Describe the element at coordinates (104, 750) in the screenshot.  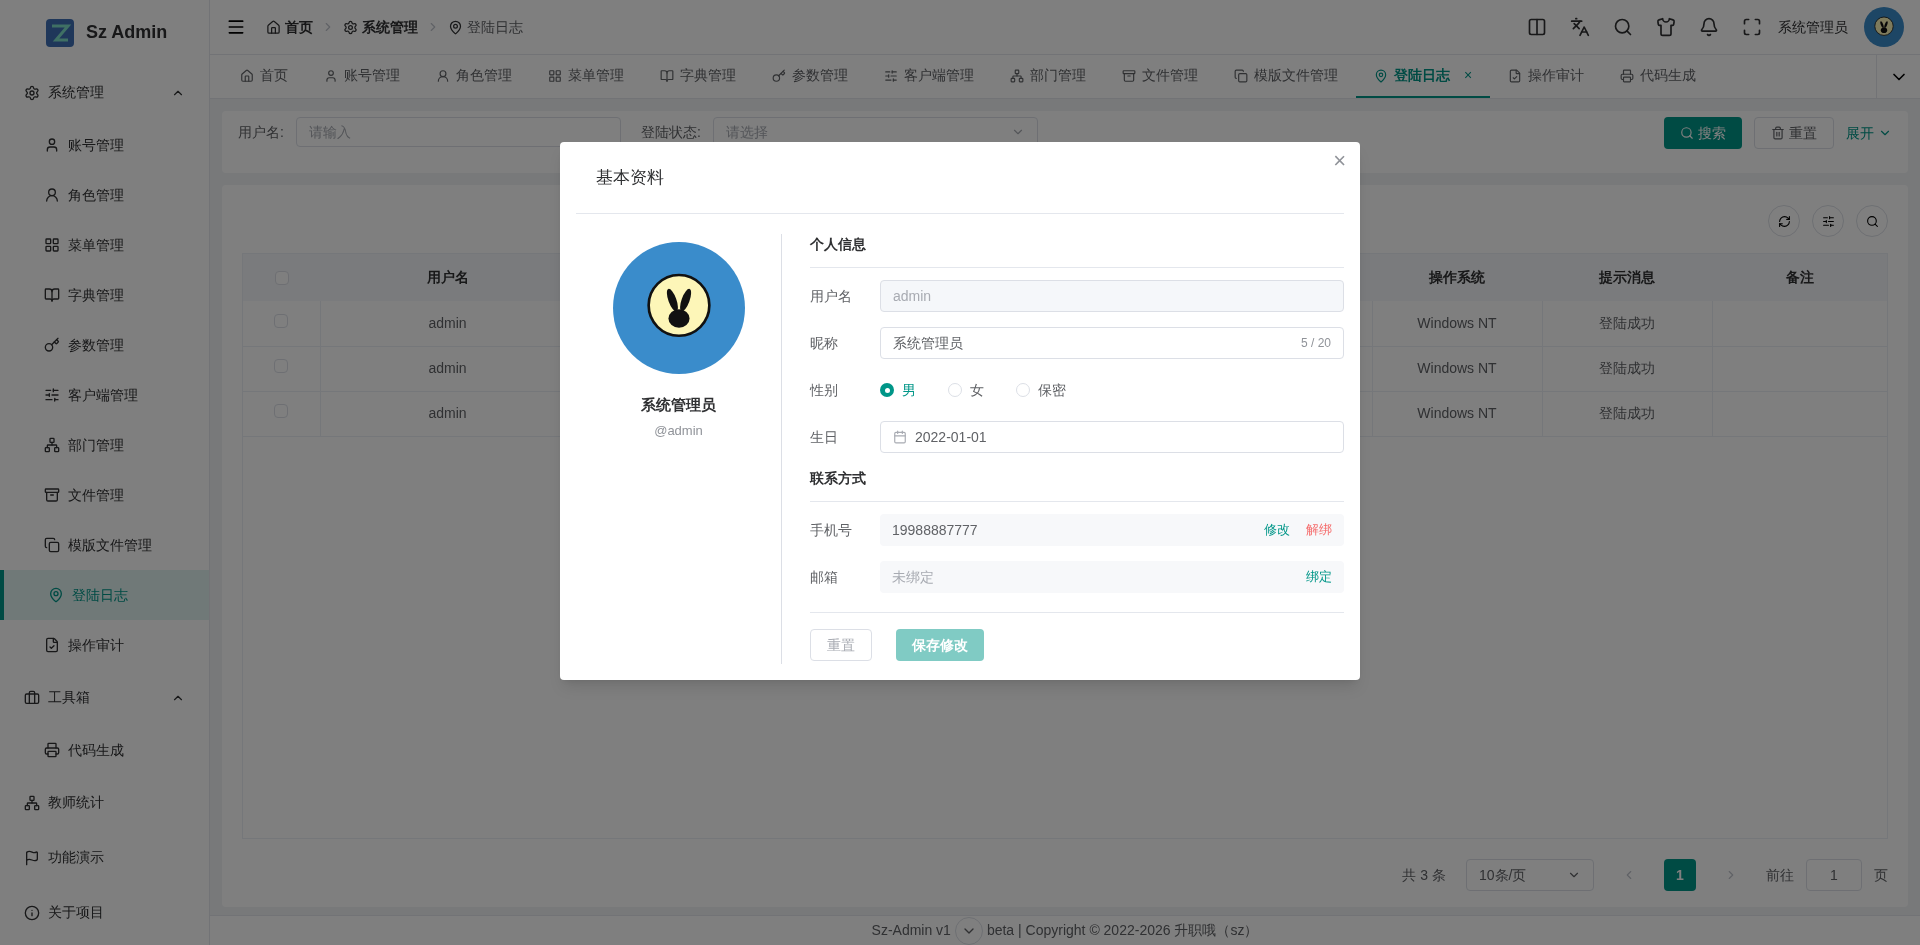
I see `sidebar-item: 代码生成` at that location.